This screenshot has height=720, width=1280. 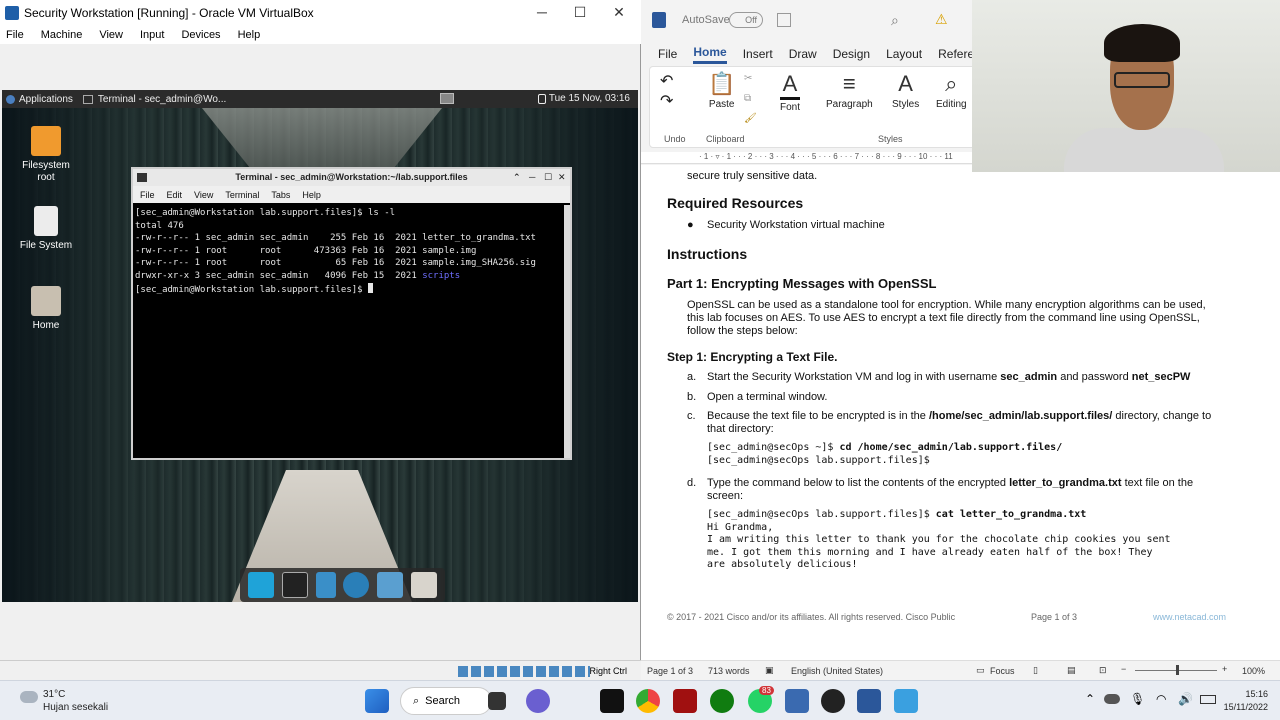 What do you see at coordinates (46, 155) in the screenshot?
I see `desktop-icon-filesystem-root: Filesystem root` at bounding box center [46, 155].